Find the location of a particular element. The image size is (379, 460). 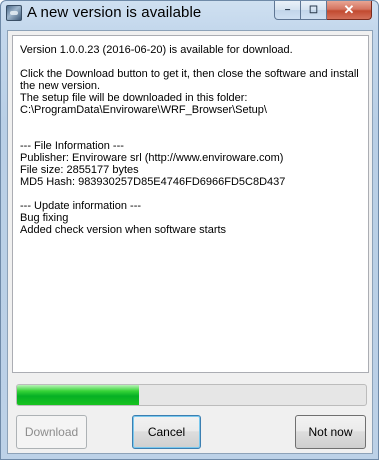

close-button: ✕ is located at coordinates (349, 10).